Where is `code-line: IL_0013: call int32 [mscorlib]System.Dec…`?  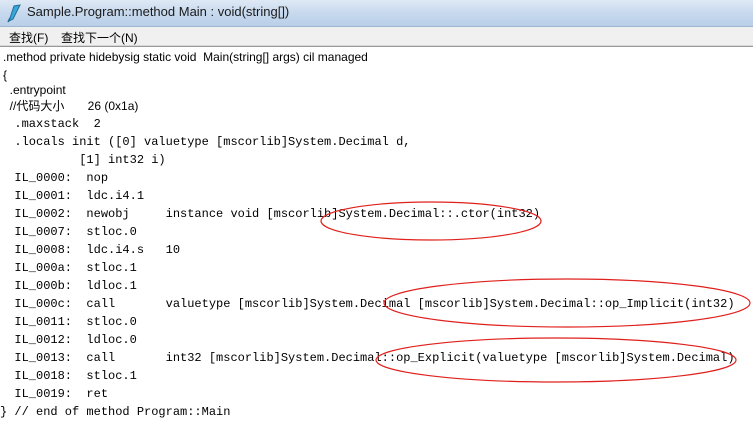 code-line: IL_0013: call int32 [mscorlib]System.Dec… is located at coordinates (367, 358).